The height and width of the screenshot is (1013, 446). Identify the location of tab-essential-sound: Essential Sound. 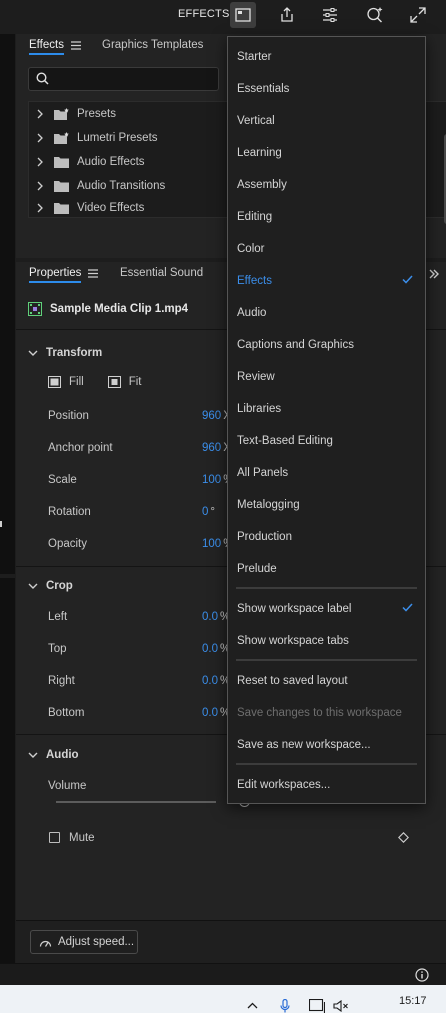
(161, 273).